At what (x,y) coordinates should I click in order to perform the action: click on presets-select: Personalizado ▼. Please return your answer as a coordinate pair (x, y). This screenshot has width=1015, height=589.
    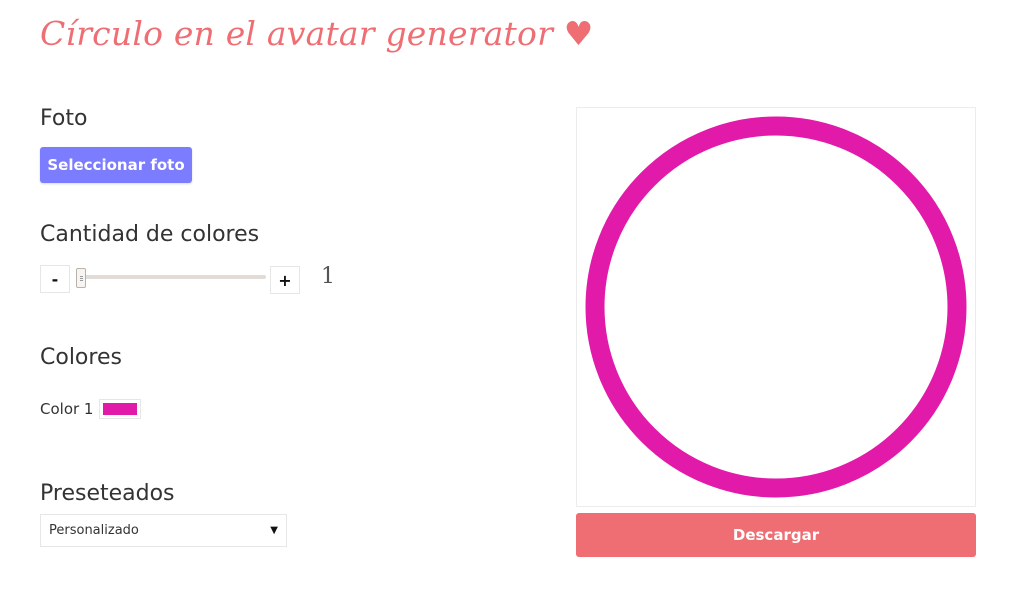
    Looking at the image, I should click on (163, 530).